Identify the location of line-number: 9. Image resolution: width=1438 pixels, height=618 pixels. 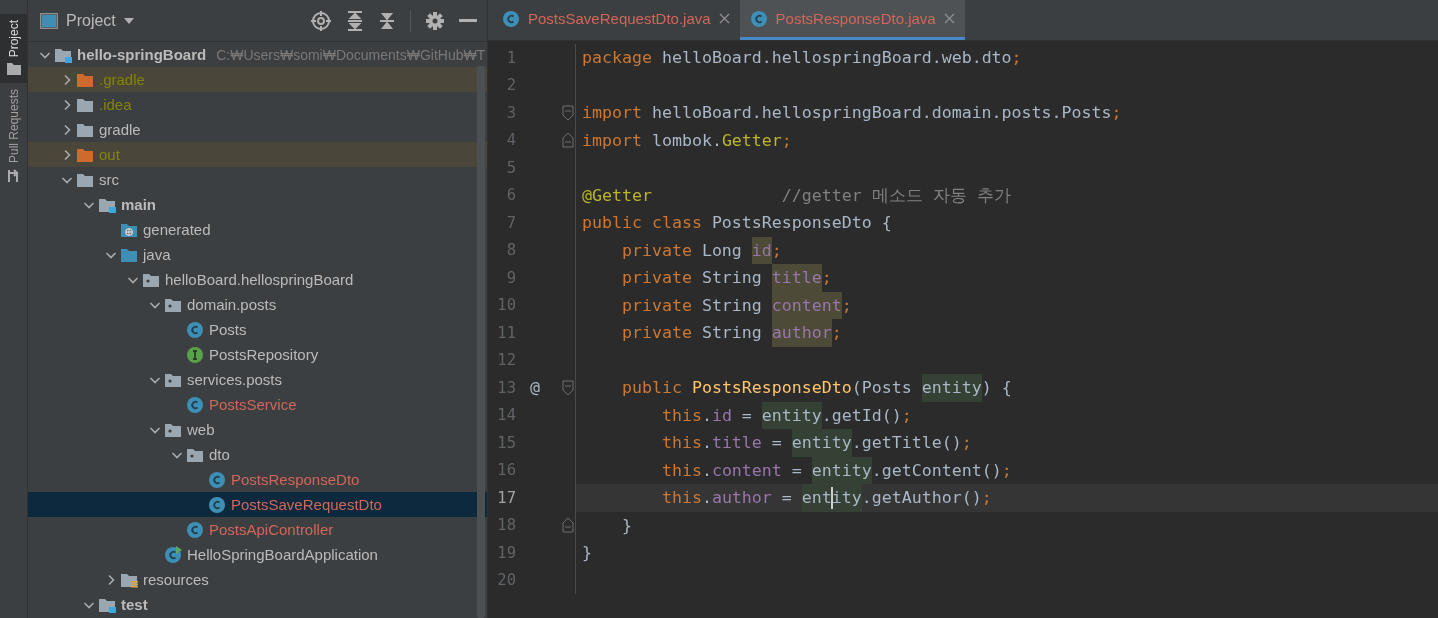
(510, 277).